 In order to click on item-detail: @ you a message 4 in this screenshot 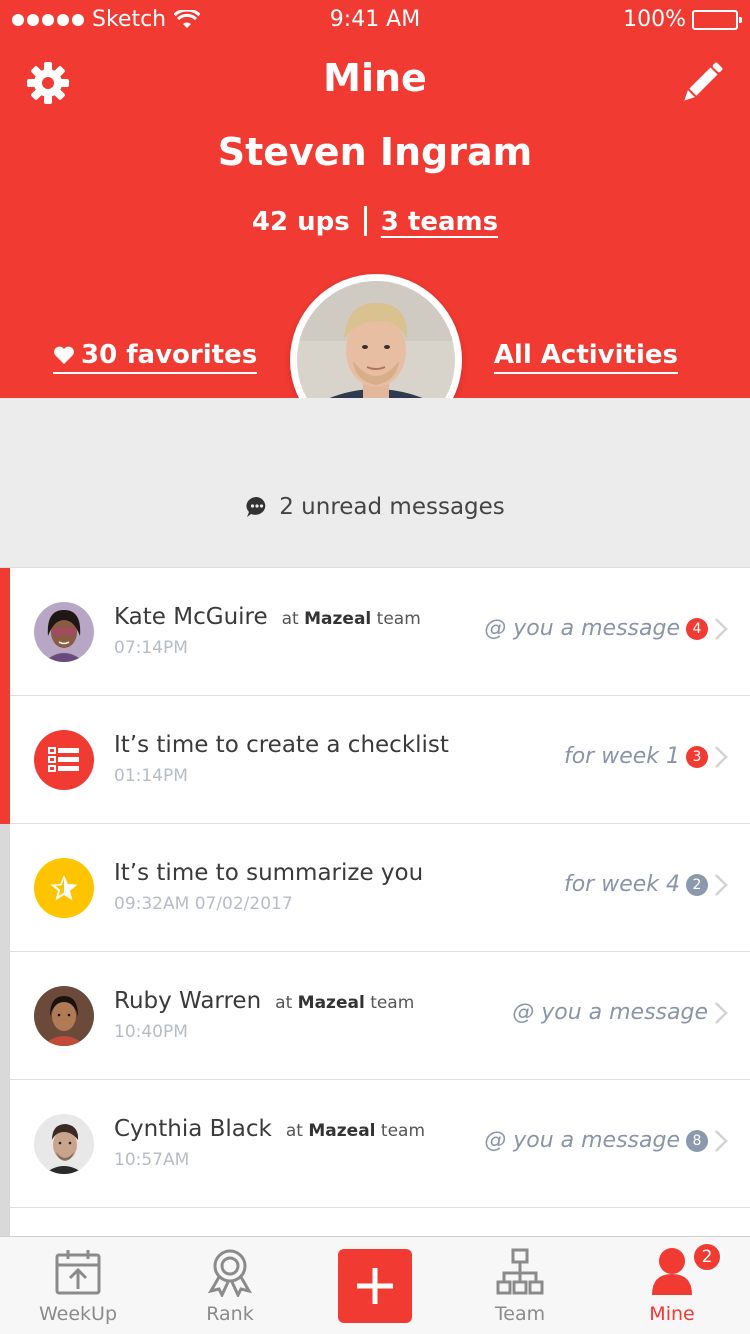, I will do `click(606, 628)`.